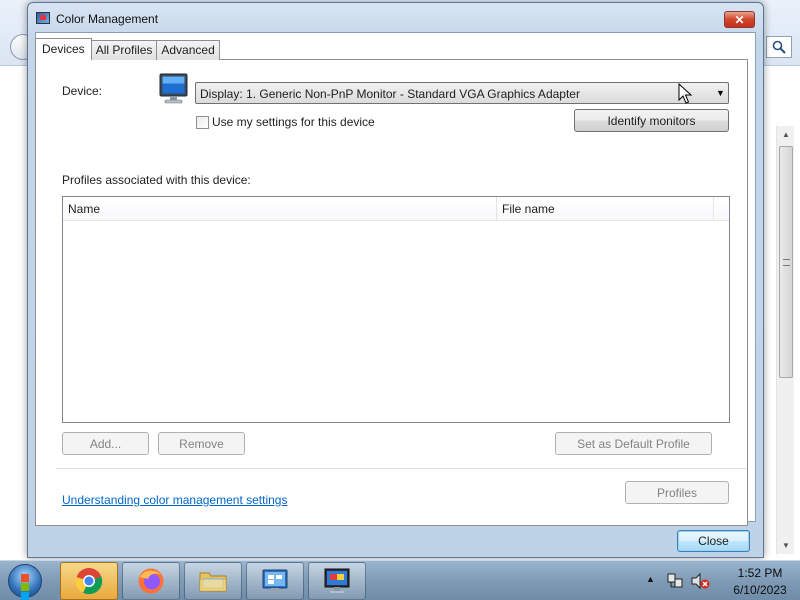 The image size is (800, 600). What do you see at coordinates (720, 93) in the screenshot?
I see `chevron-down-icon: ▼` at bounding box center [720, 93].